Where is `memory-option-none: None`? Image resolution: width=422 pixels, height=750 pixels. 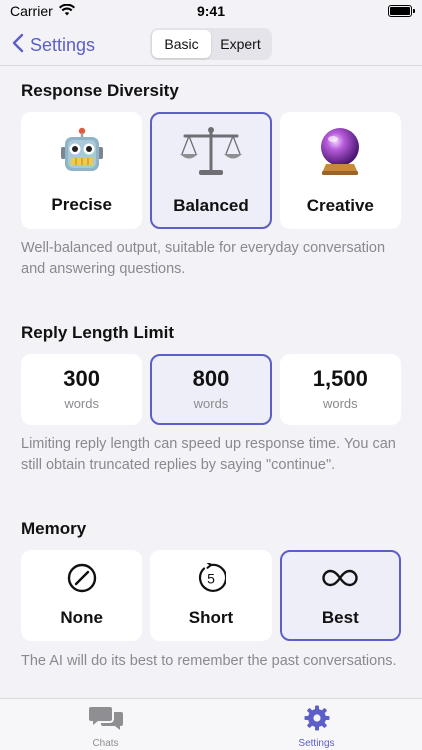 memory-option-none: None is located at coordinates (82, 595).